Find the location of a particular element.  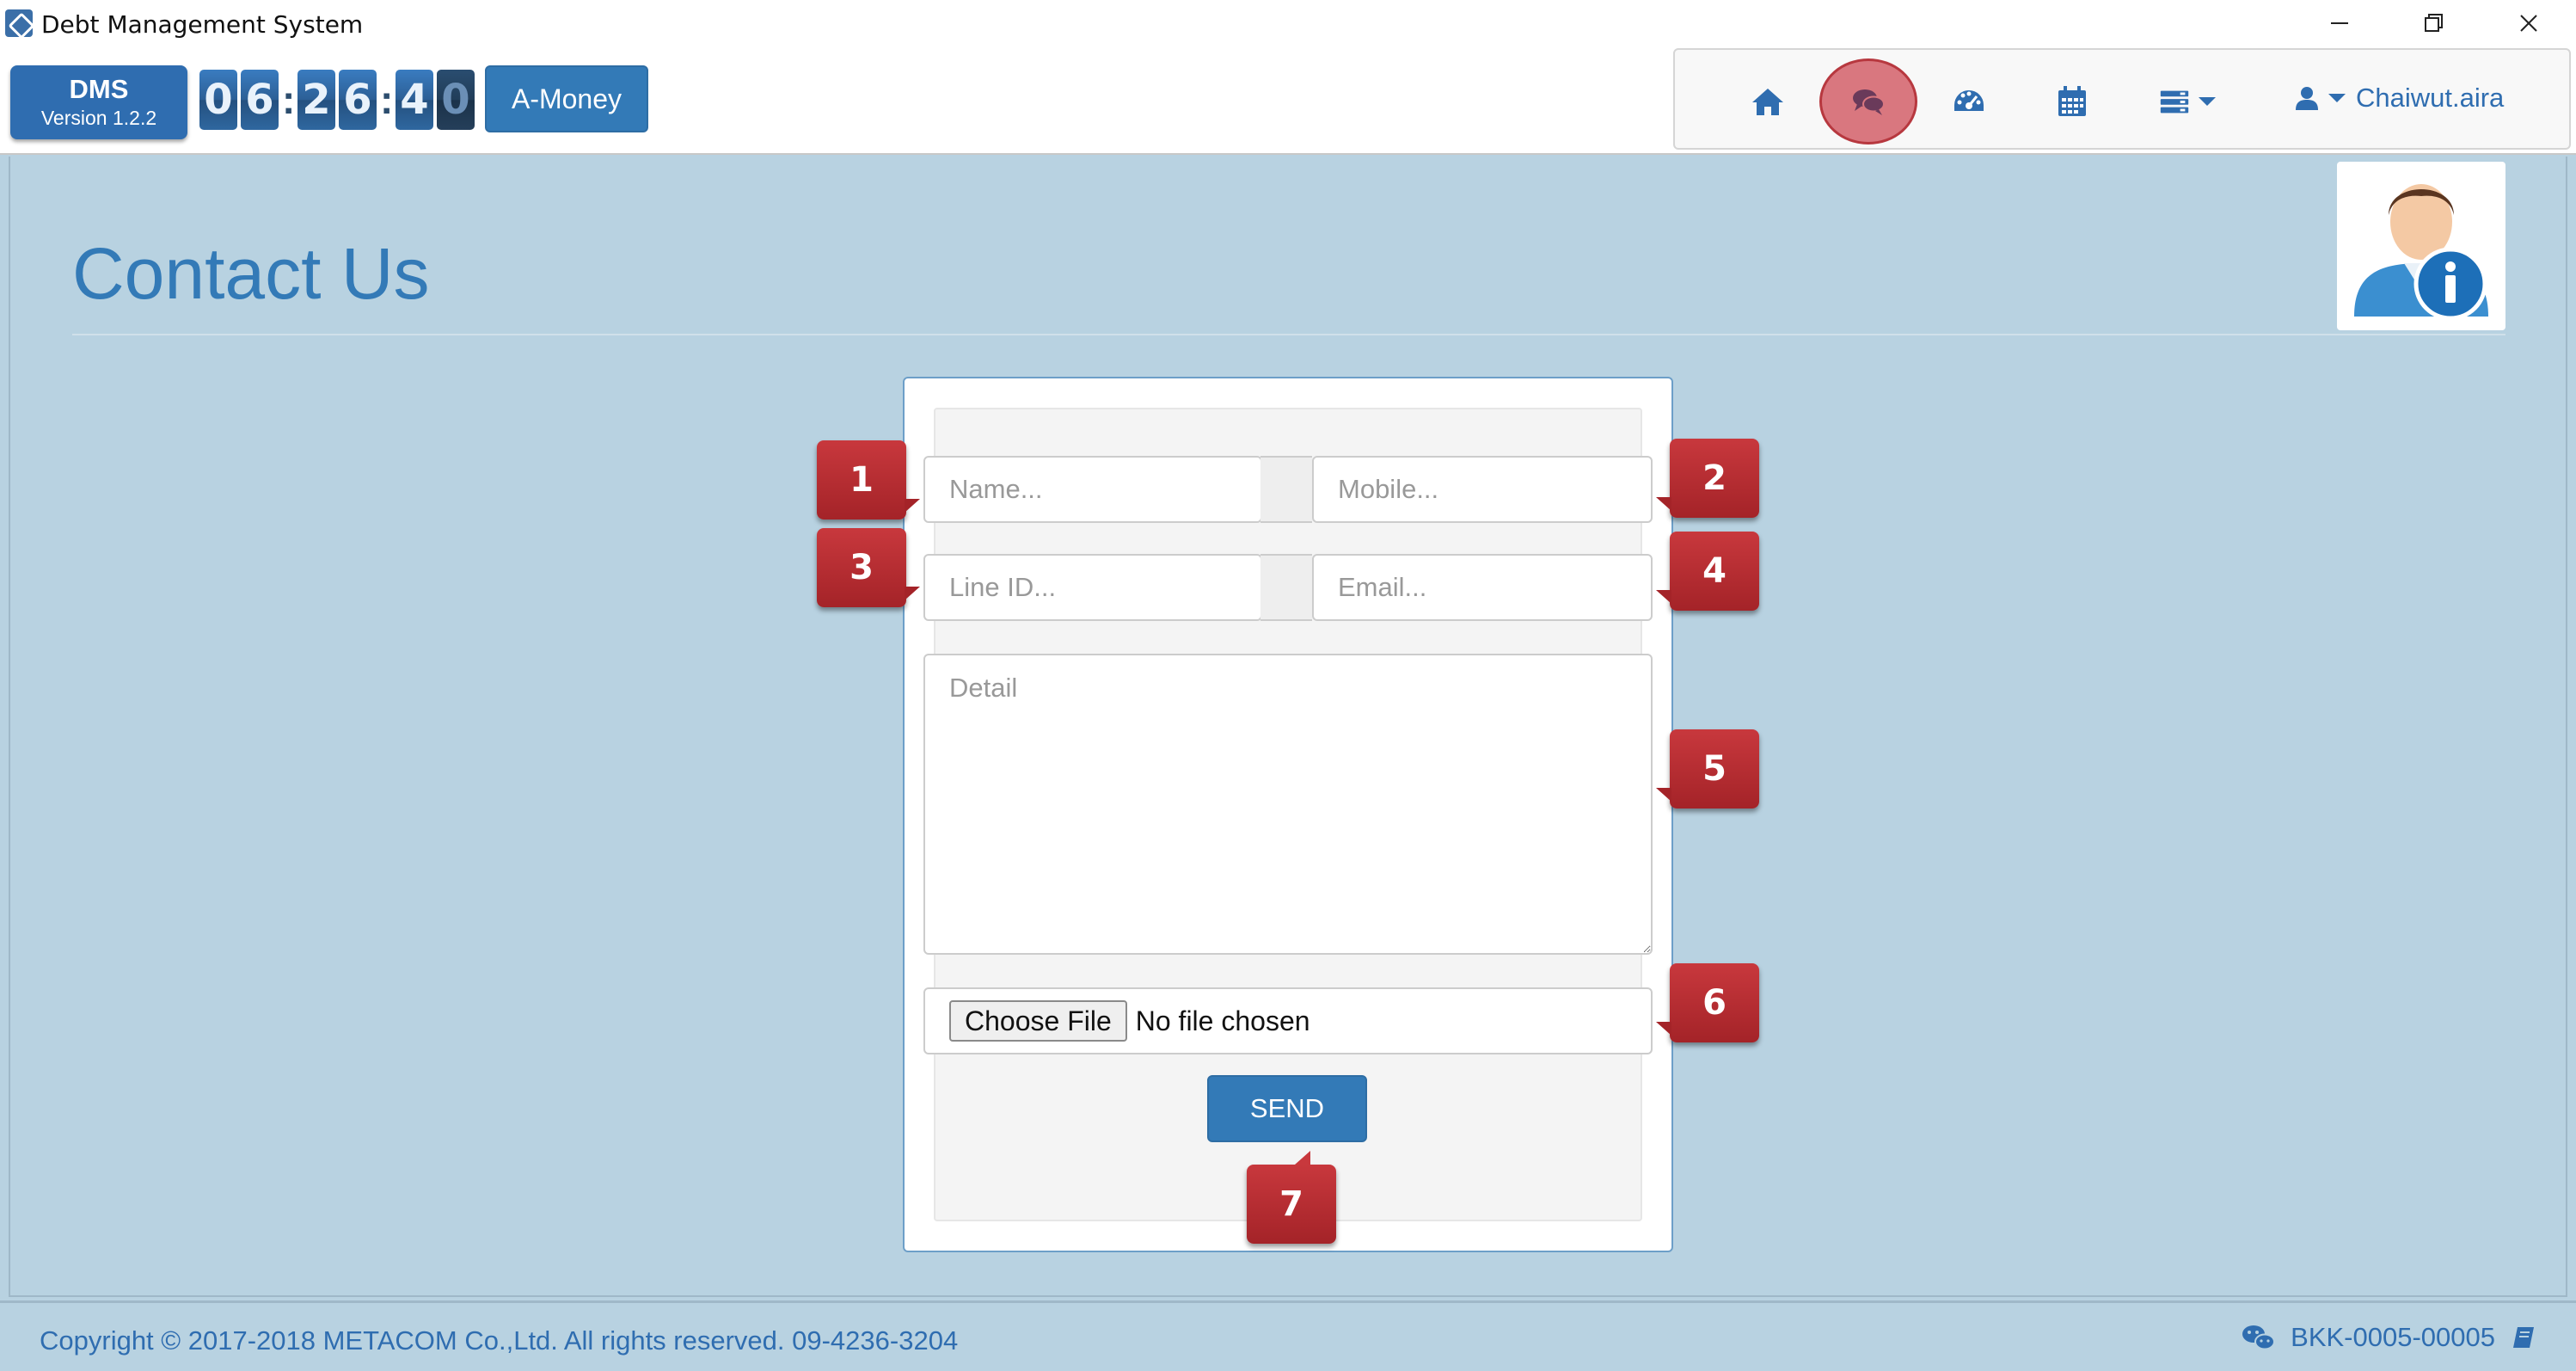

callout-6: 6 is located at coordinates (1708, 1003).